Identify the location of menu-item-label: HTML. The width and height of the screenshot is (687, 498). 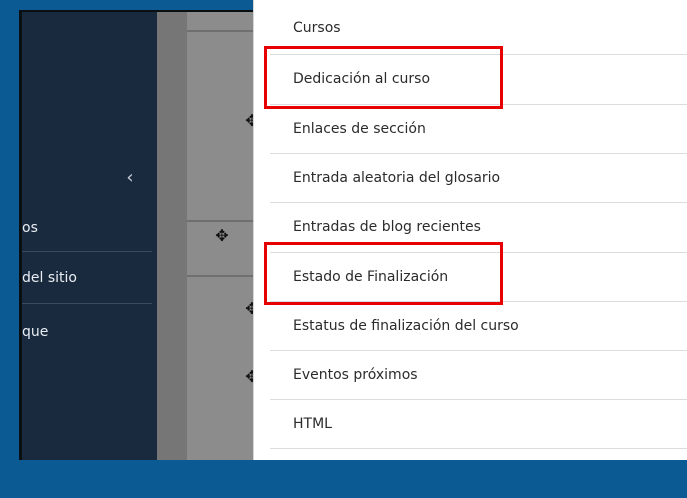
(312, 424).